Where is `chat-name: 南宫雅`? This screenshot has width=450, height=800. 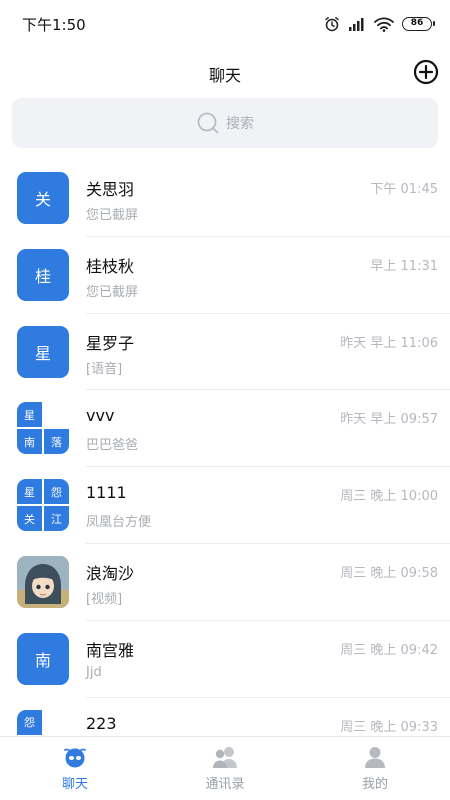
chat-name: 南宫雅 is located at coordinates (110, 650).